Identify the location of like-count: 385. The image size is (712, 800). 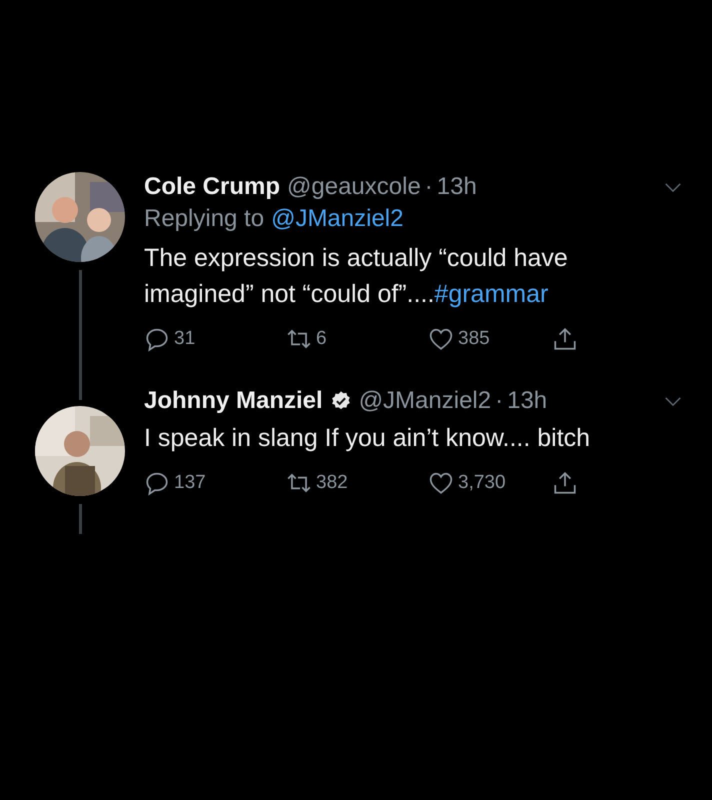
(474, 339).